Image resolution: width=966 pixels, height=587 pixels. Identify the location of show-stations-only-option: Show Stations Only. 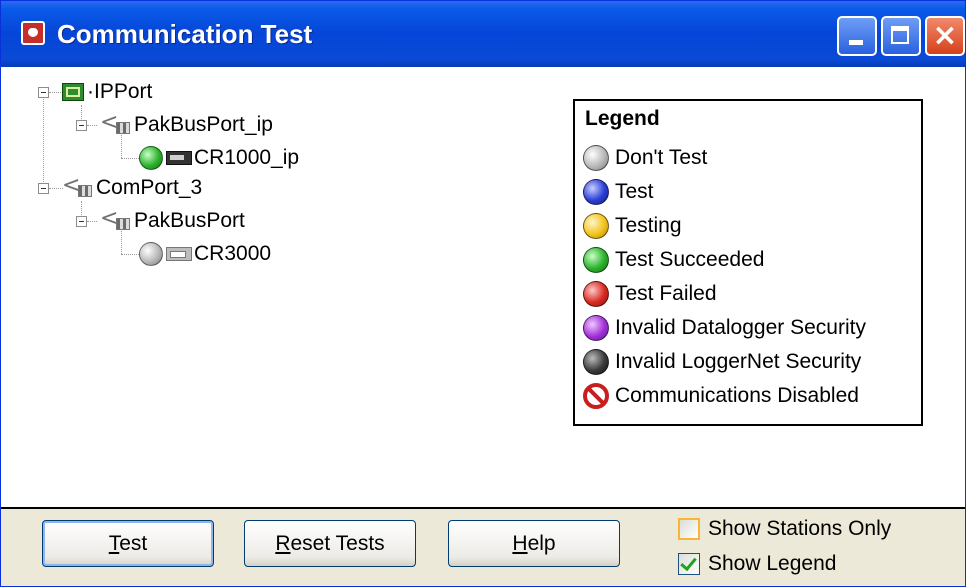
(784, 529).